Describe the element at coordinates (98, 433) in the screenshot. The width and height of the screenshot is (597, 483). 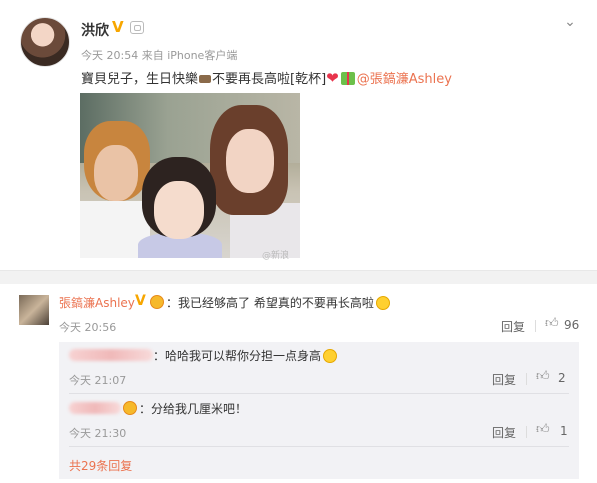
I see `reply-time: 今天 21:30` at that location.